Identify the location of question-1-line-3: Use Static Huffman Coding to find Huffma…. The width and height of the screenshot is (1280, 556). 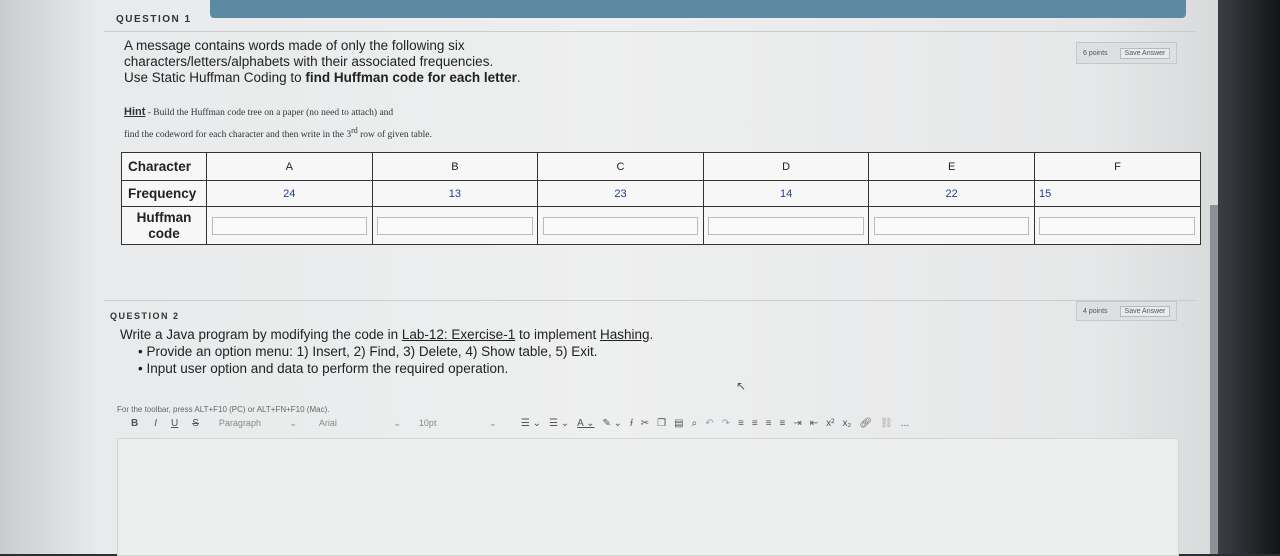
(322, 77).